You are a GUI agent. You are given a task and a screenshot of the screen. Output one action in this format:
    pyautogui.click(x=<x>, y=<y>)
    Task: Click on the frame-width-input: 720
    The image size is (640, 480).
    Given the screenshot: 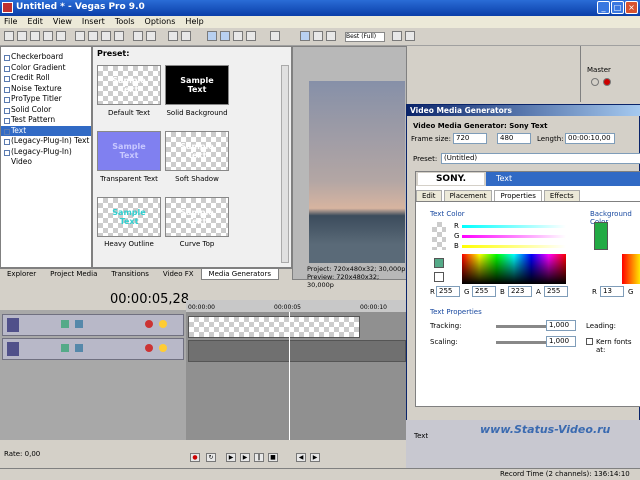 What is the action you would take?
    pyautogui.click(x=470, y=138)
    